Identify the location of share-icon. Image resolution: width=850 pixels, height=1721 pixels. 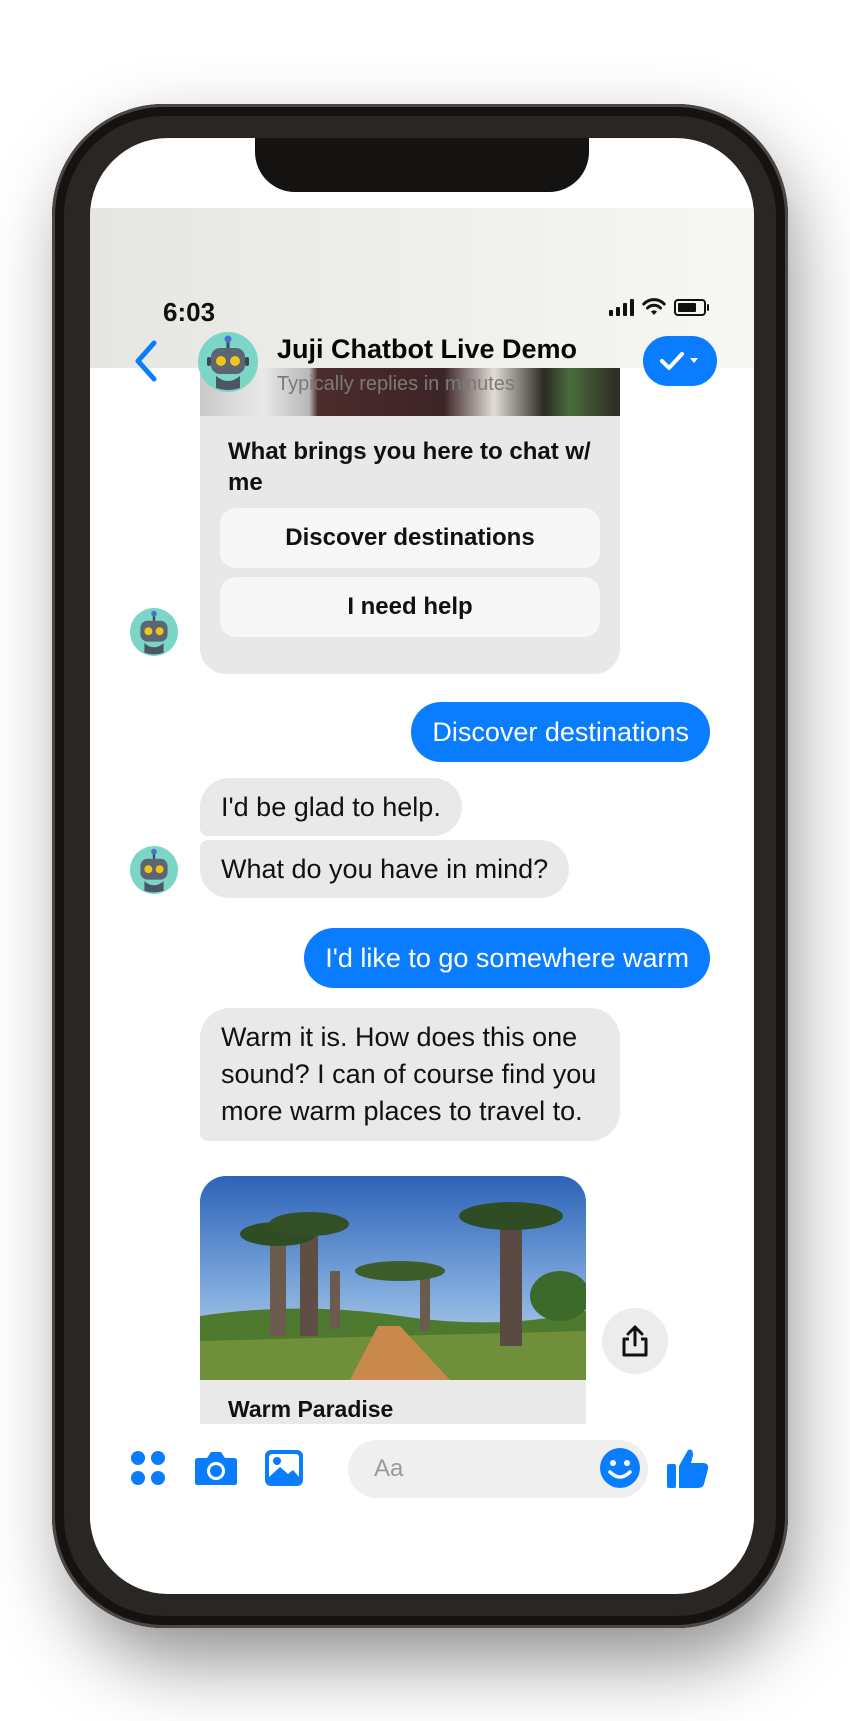
(635, 1341).